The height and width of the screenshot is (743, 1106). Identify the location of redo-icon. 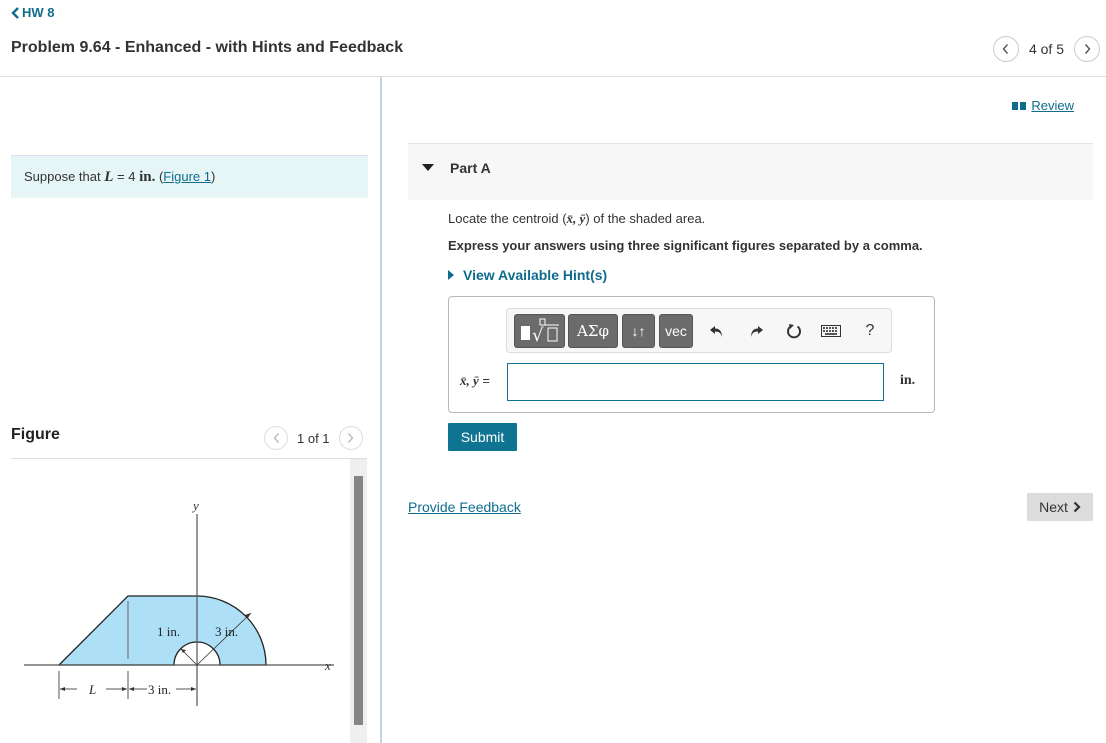
(757, 331).